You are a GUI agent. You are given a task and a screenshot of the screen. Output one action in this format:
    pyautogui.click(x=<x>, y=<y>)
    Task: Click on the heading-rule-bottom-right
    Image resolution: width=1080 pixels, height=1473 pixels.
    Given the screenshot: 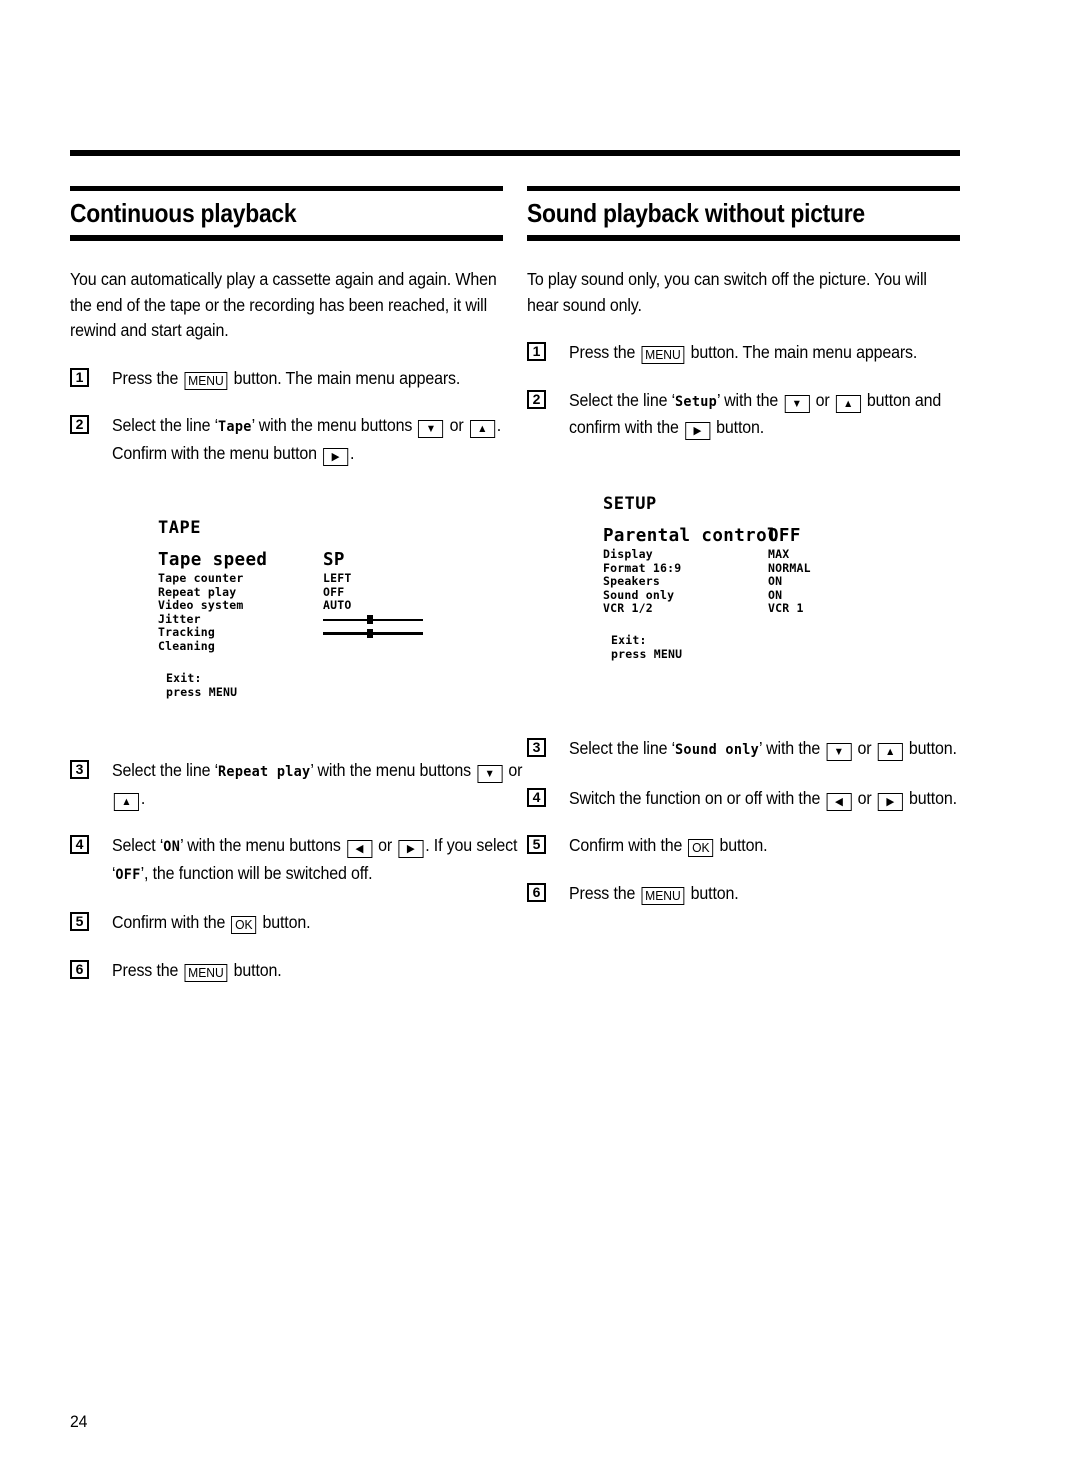 What is the action you would take?
    pyautogui.click(x=743, y=238)
    